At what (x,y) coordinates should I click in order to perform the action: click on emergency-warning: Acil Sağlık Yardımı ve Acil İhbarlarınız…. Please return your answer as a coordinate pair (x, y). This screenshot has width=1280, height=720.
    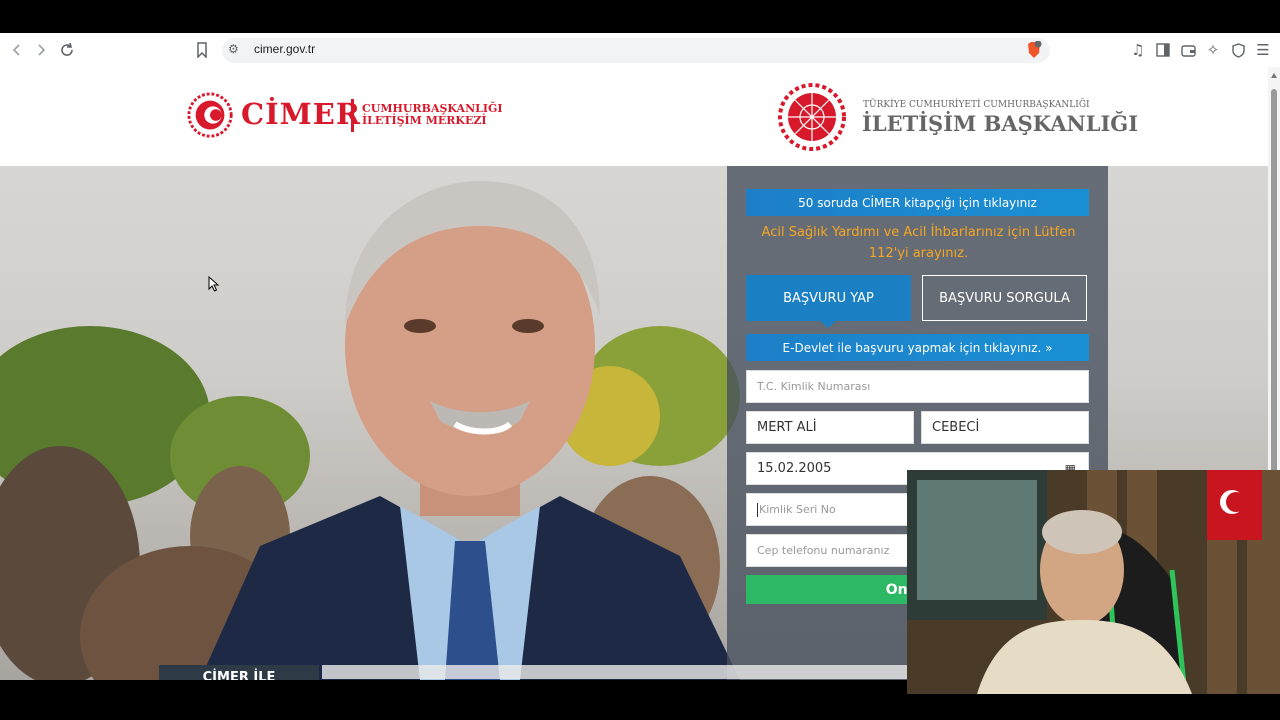
    Looking at the image, I should click on (918, 243).